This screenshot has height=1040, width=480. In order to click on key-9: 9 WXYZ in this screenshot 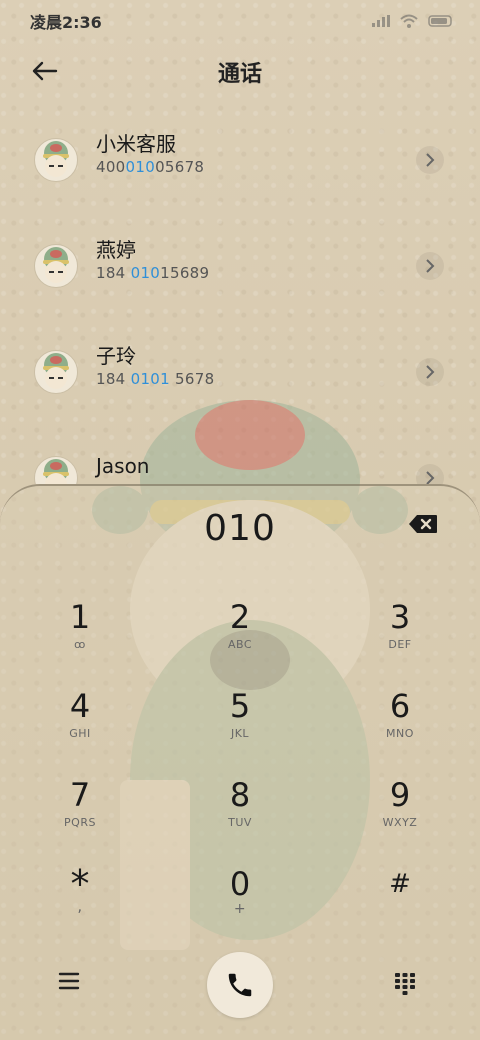, I will do `click(400, 816)`.